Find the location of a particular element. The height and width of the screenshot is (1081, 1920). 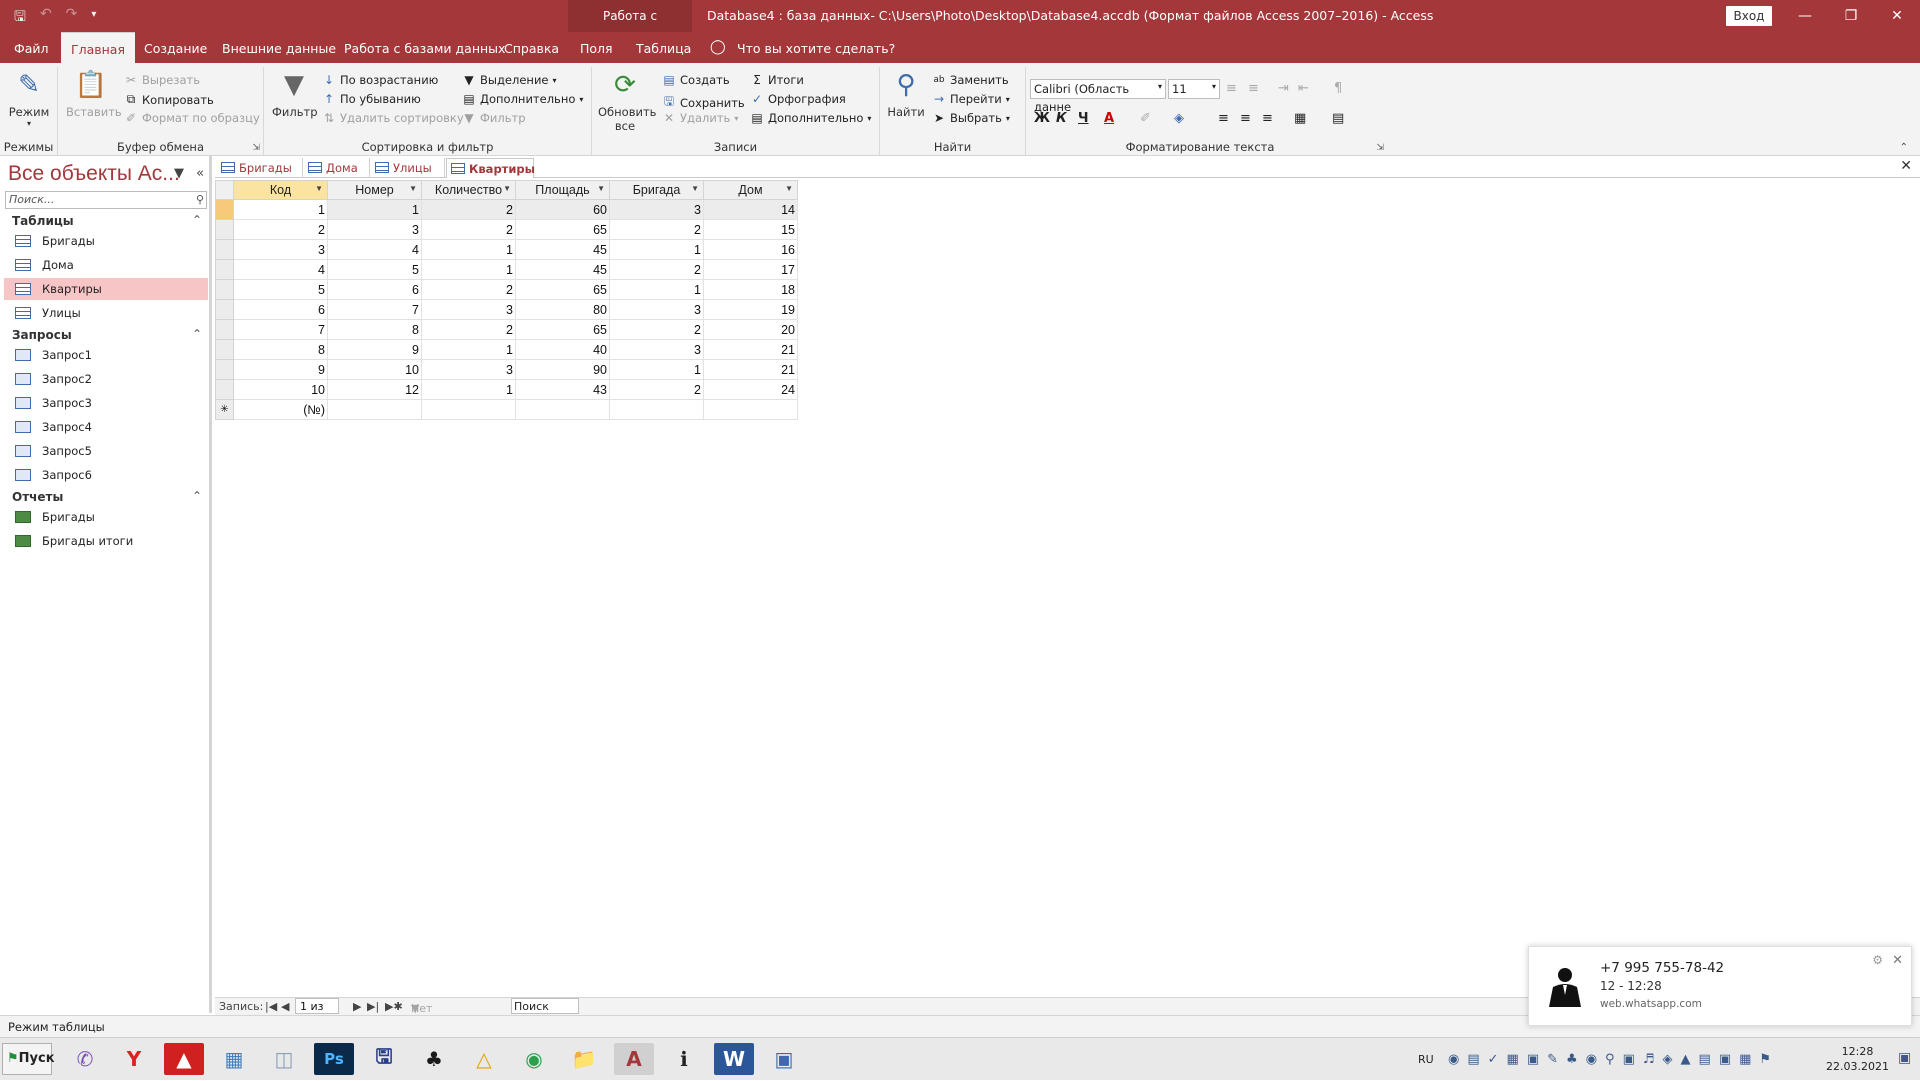

bullets-icon: ≡ is located at coordinates (1231, 88).